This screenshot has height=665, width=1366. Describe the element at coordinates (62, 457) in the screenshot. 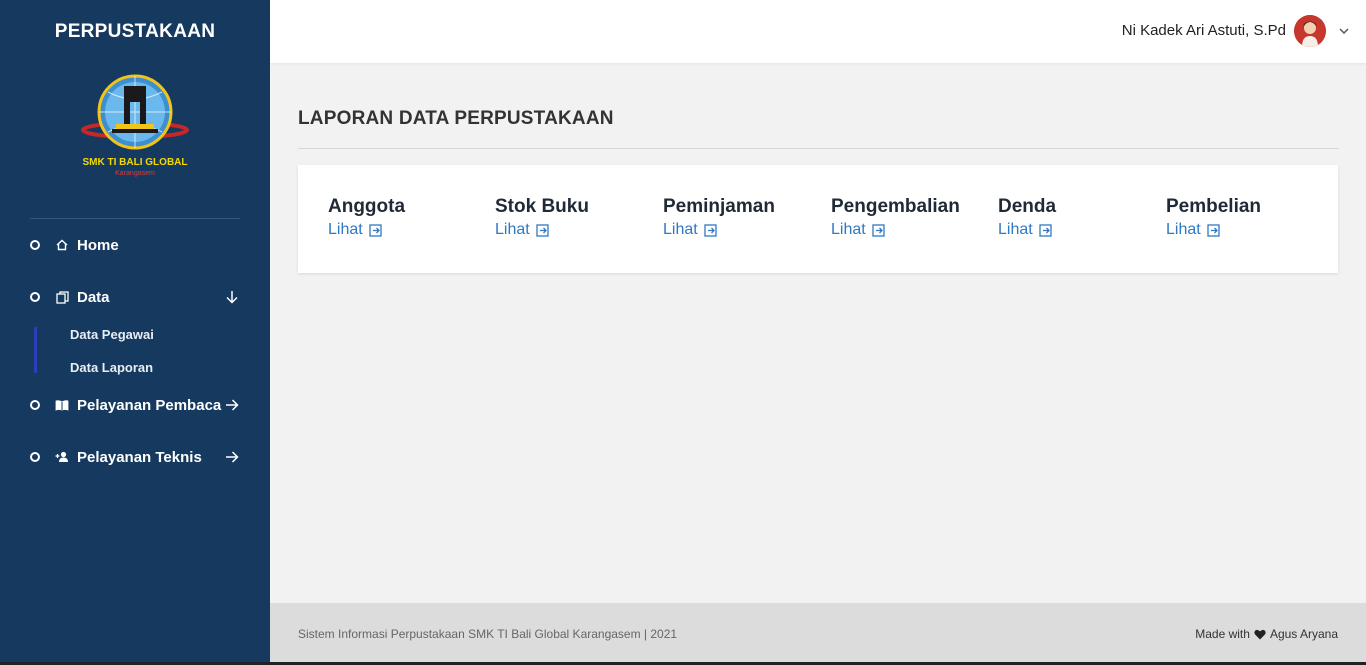

I see `user-plus-icon` at that location.